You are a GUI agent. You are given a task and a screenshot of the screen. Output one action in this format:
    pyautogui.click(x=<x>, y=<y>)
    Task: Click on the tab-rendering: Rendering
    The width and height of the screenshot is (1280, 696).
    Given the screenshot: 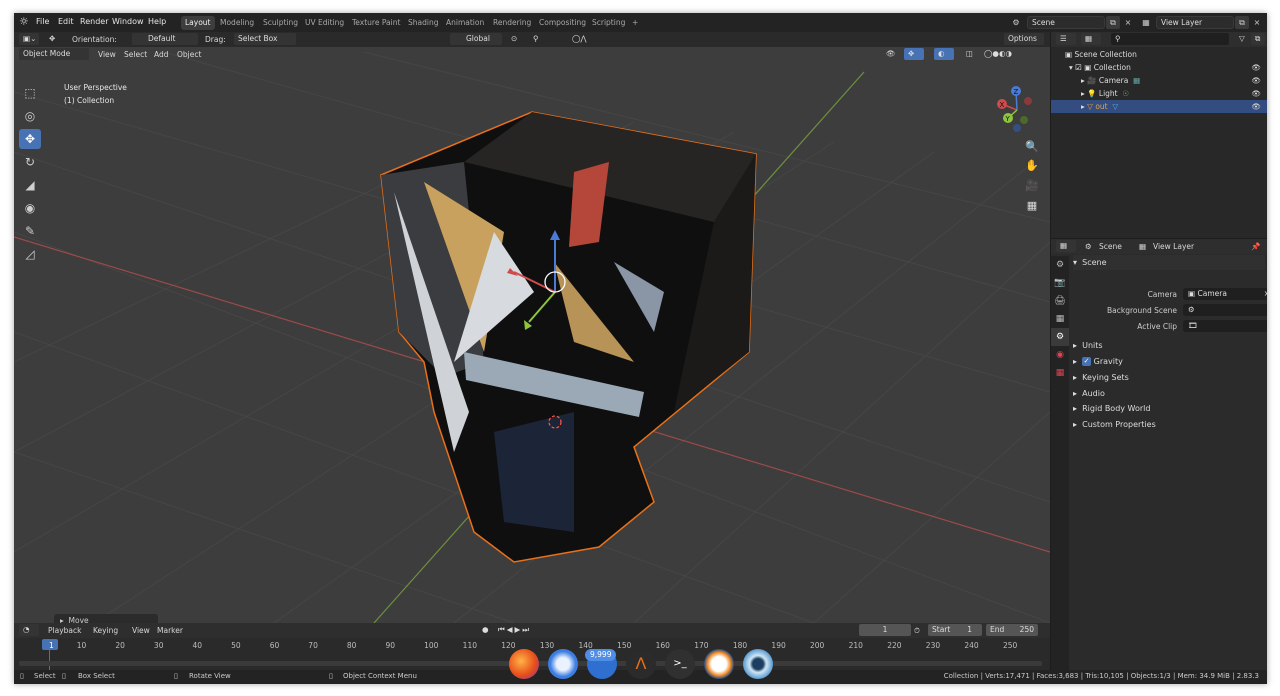 What is the action you would take?
    pyautogui.click(x=512, y=23)
    